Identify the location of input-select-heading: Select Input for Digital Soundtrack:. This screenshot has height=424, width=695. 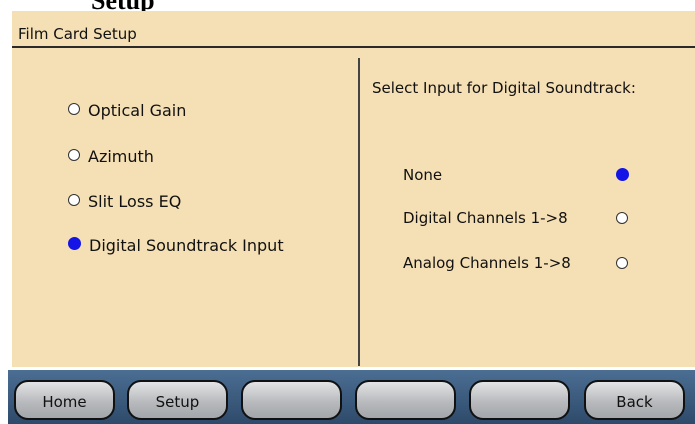
(504, 88).